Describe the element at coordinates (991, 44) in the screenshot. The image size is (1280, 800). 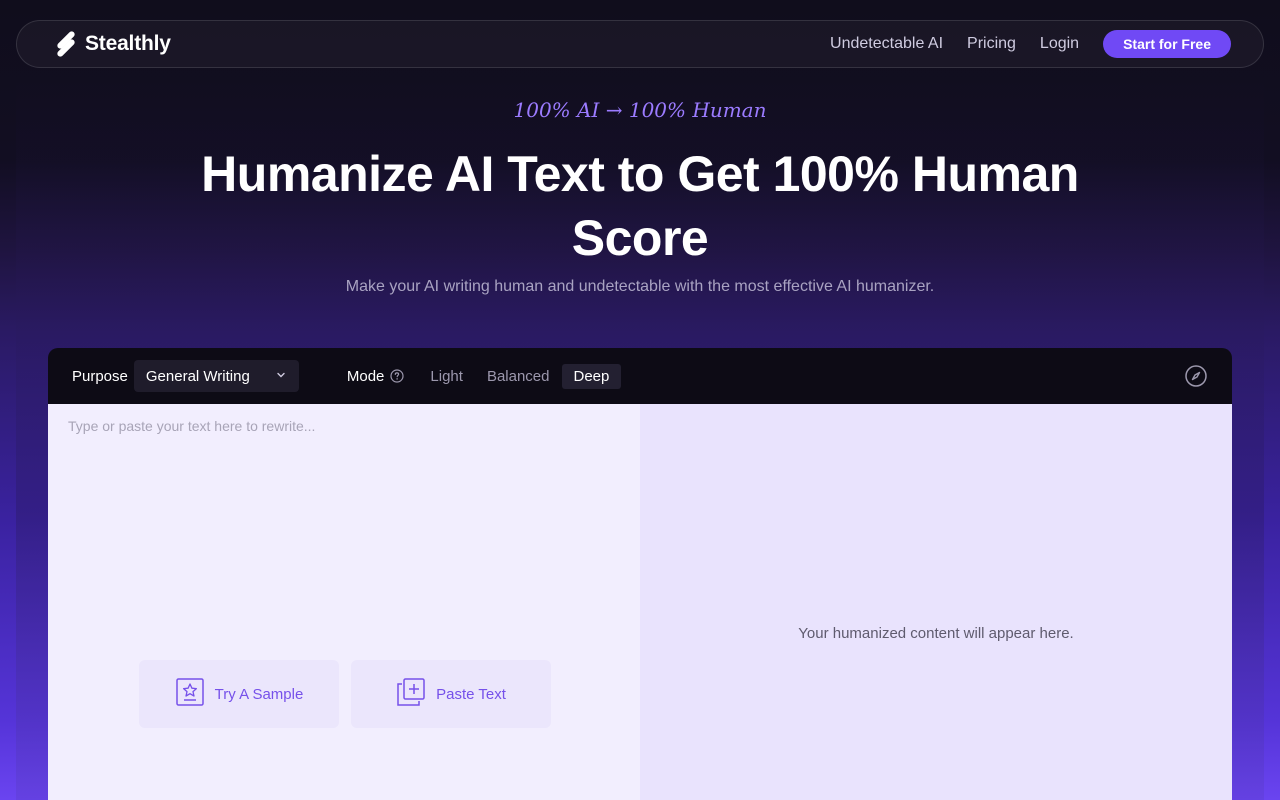
I see `nav-link-pricing: Pricing` at that location.